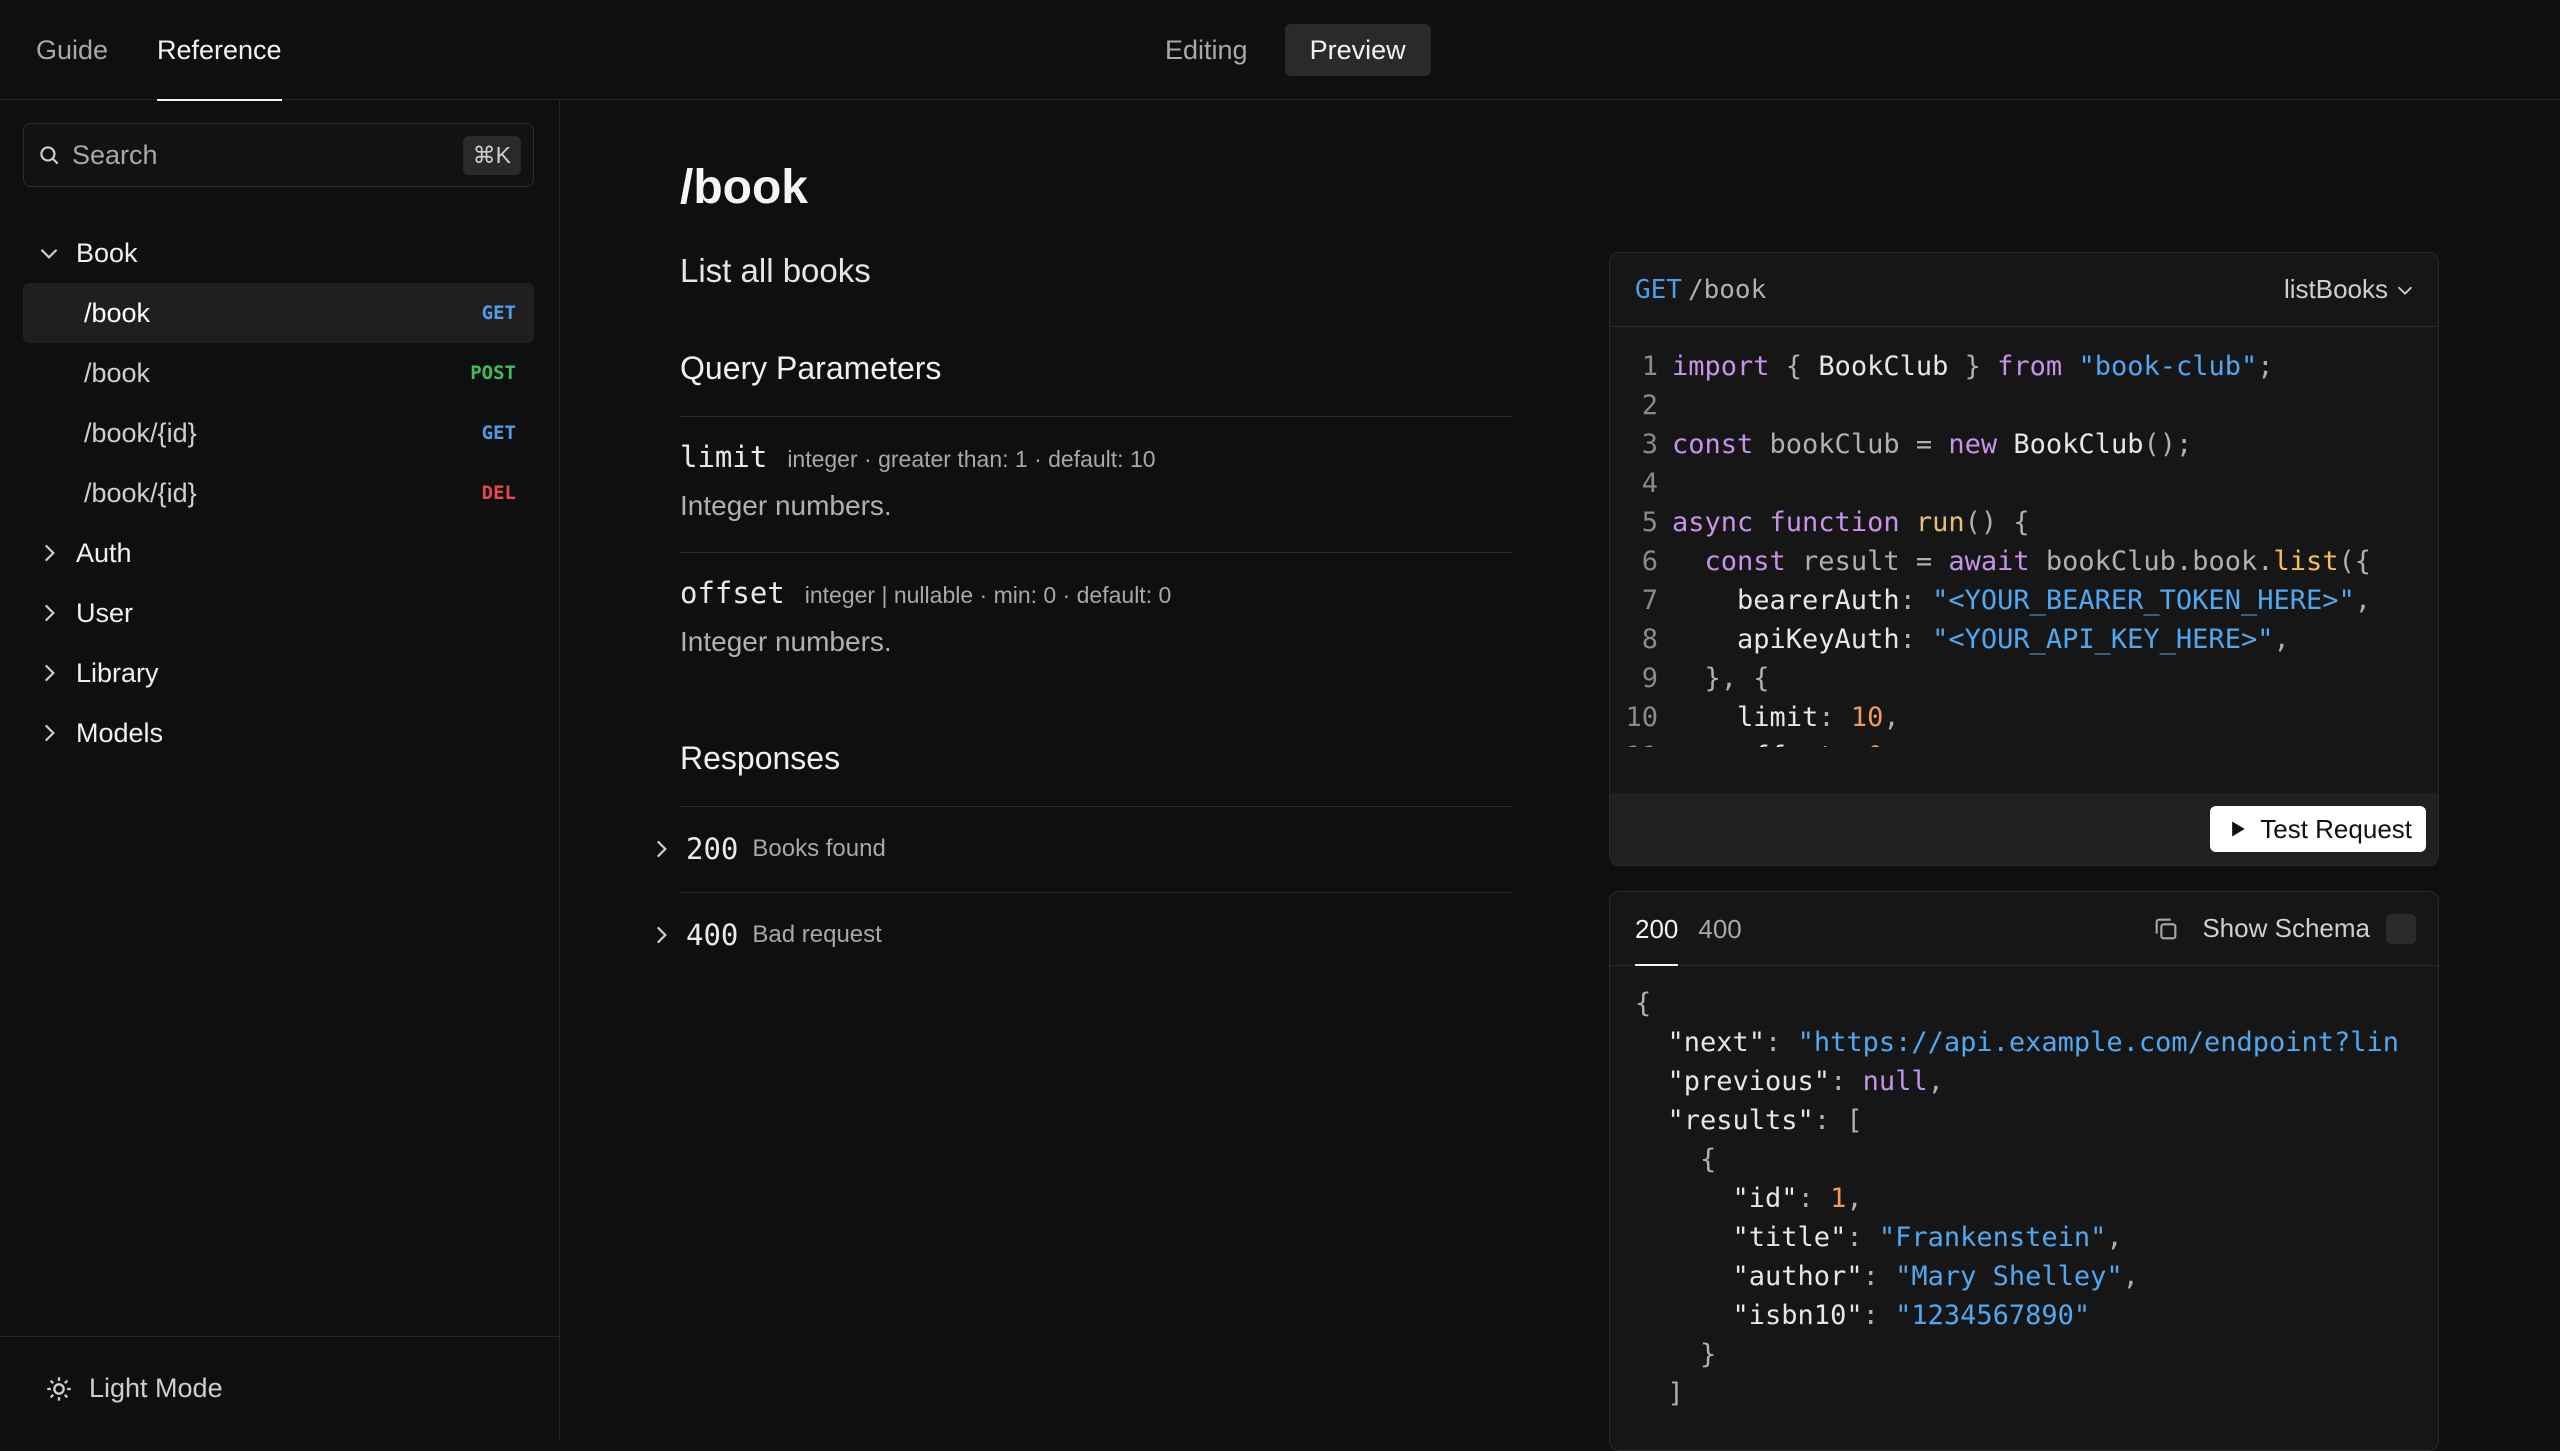 This screenshot has height=1451, width=2560. I want to click on search-shortcut: ⌘K, so click(491, 155).